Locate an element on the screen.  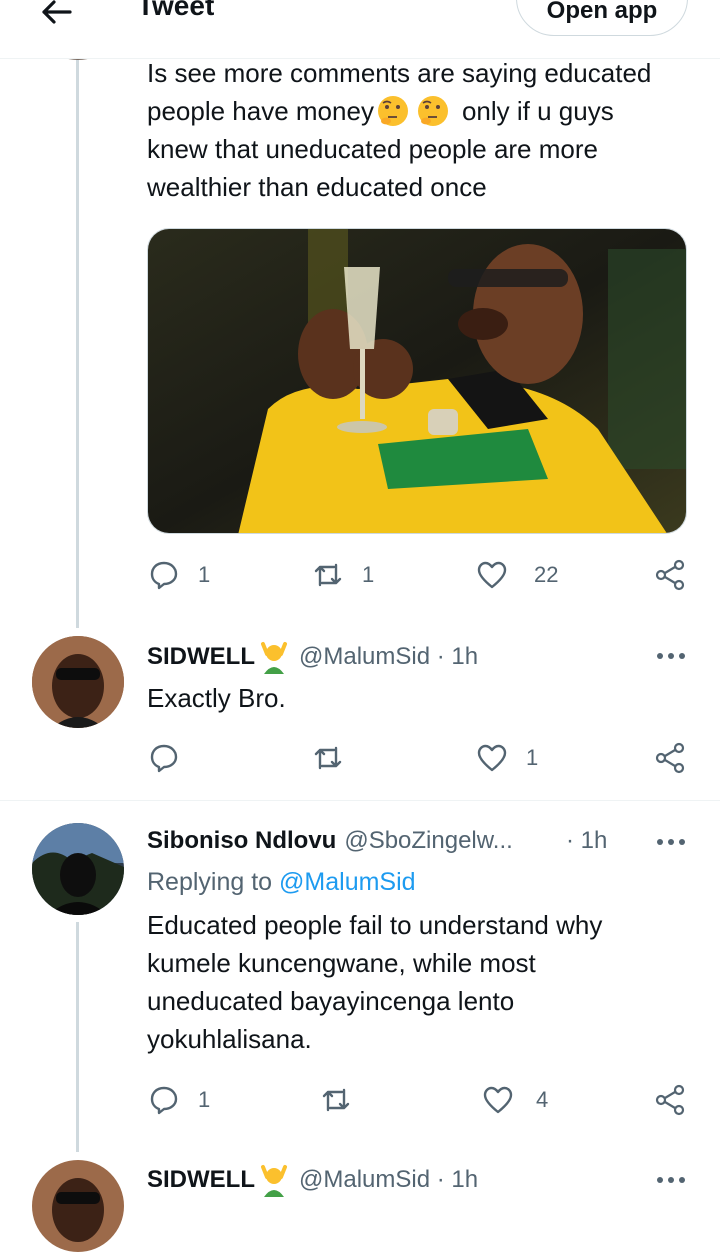
like-button: 1 is located at coordinates (507, 758).